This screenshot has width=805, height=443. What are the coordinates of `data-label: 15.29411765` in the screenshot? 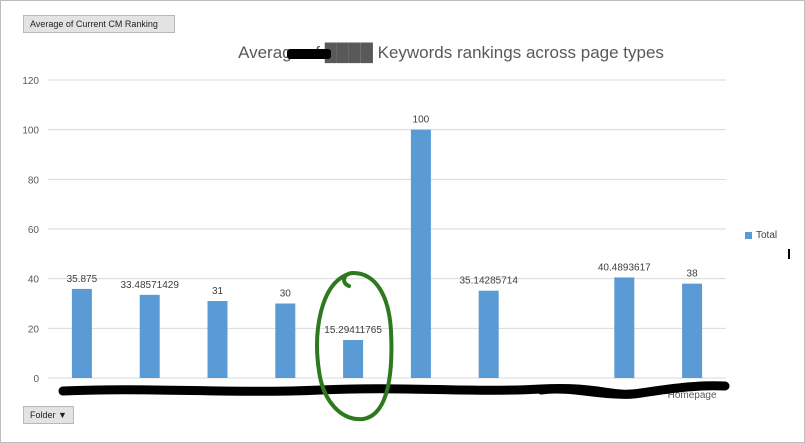 It's located at (353, 330).